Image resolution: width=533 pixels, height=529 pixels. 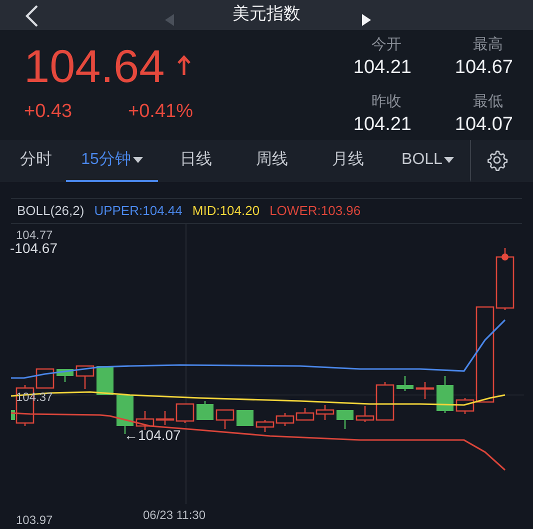 What do you see at coordinates (488, 102) in the screenshot?
I see `stat-label: 最低` at bounding box center [488, 102].